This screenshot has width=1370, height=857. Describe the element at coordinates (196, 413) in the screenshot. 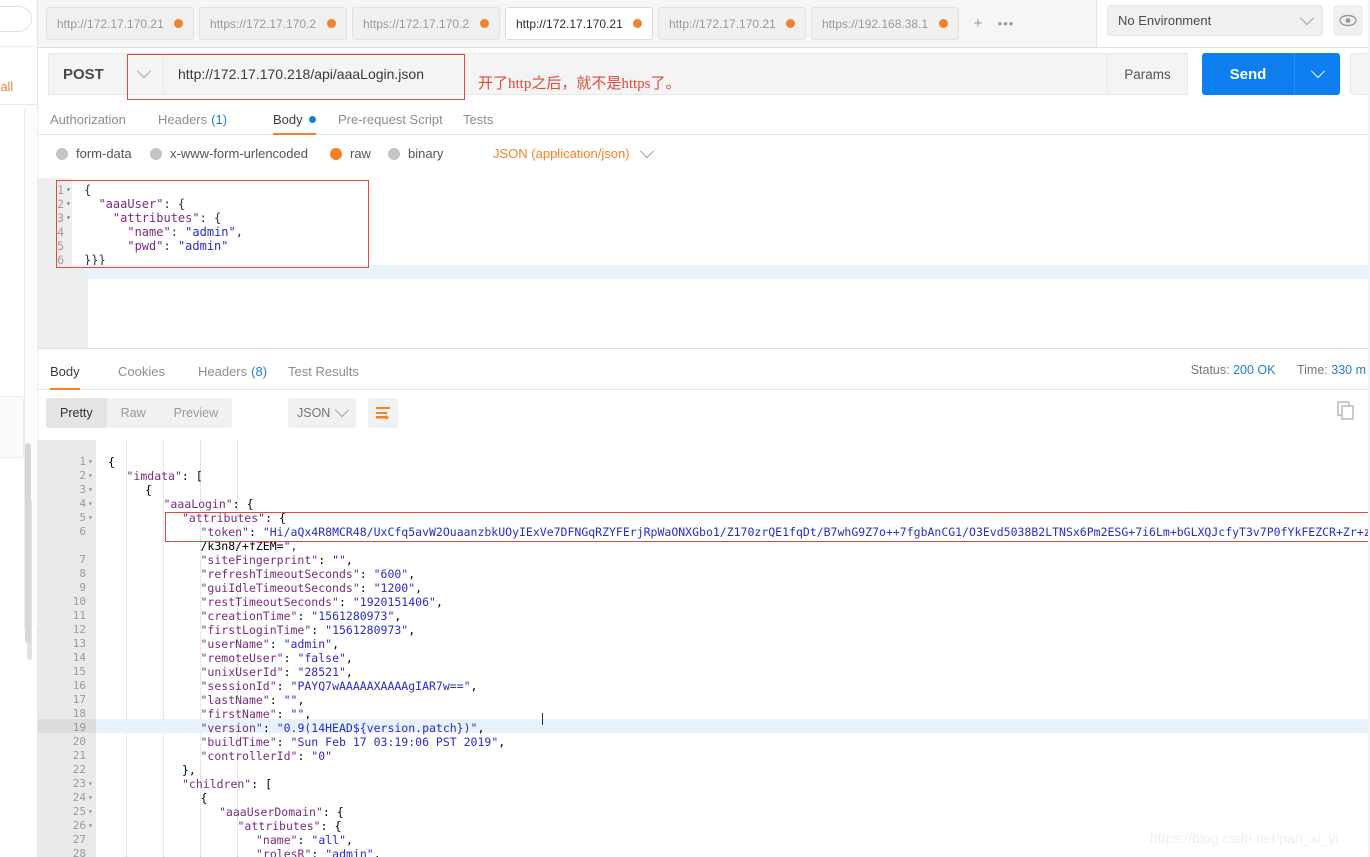

I see `view-mode-preview: Preview` at that location.